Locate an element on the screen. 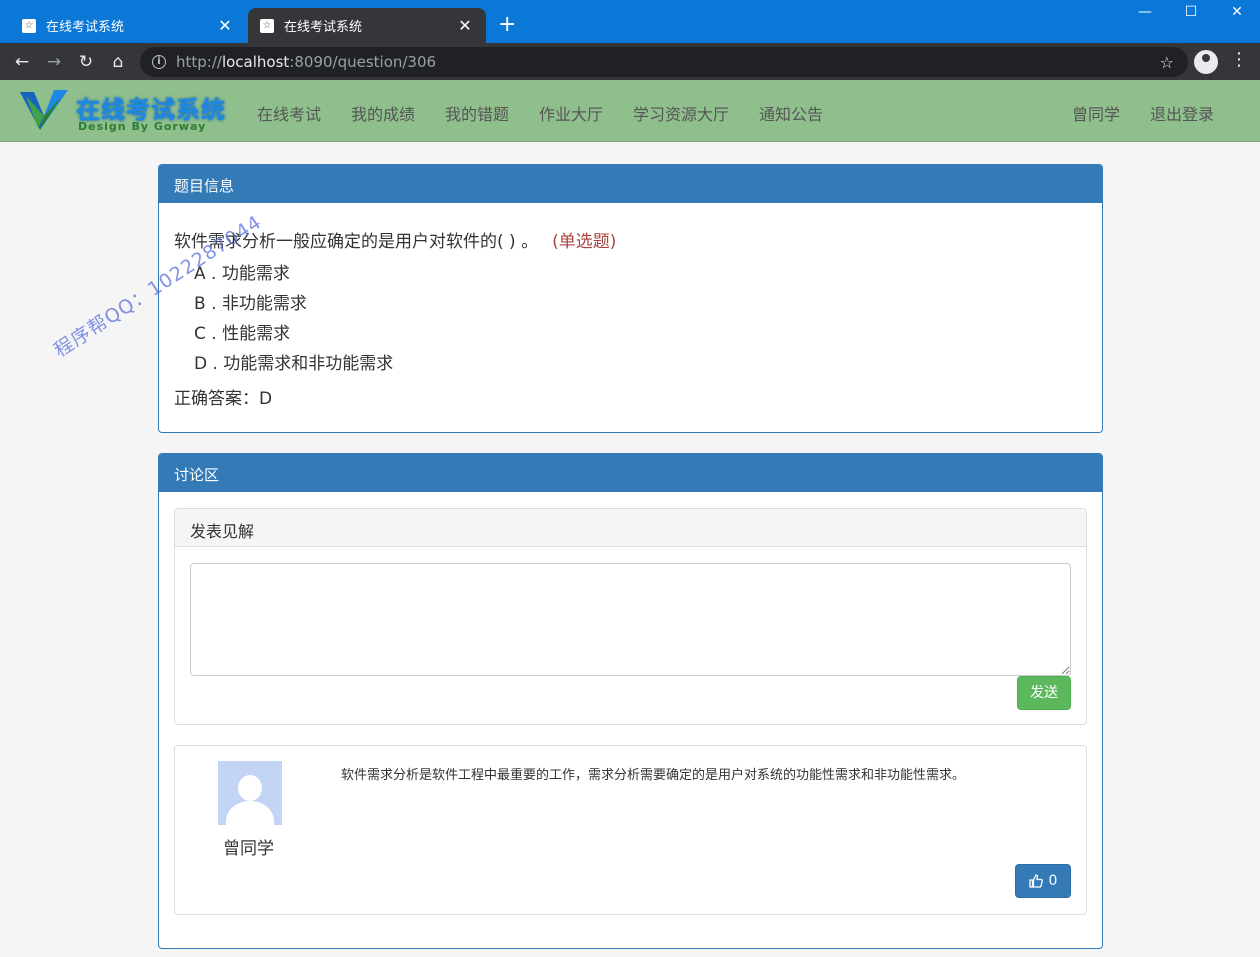  menu-kebab-icon: ⋮ is located at coordinates (1239, 59).